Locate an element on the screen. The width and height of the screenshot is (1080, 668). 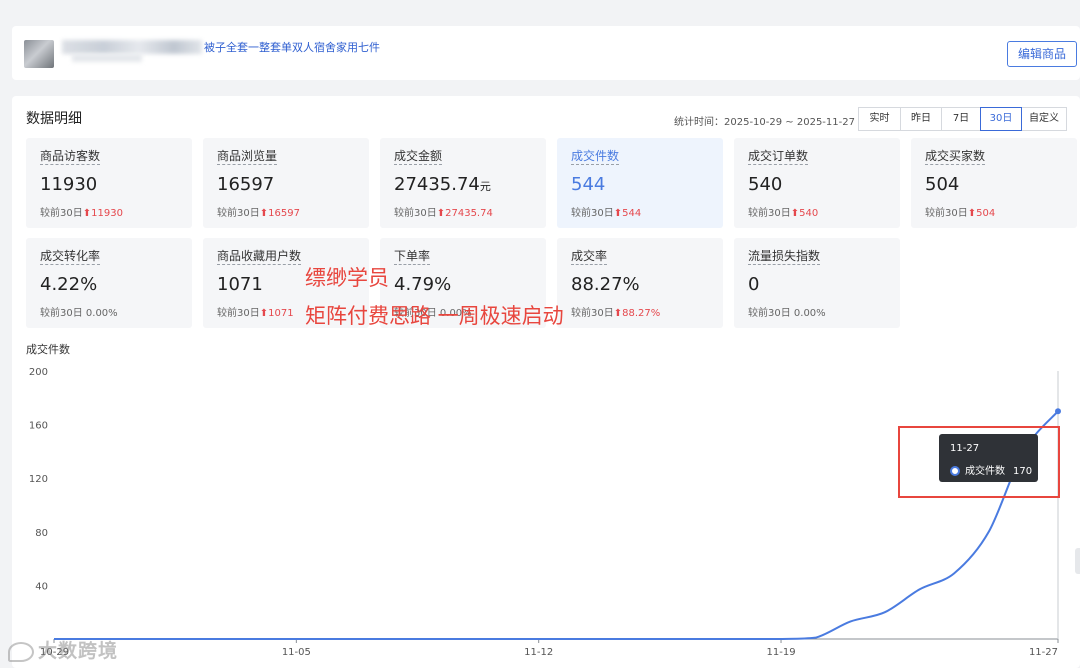
overlay-text-line1: 缥缈学员 is located at coordinates (347, 278).